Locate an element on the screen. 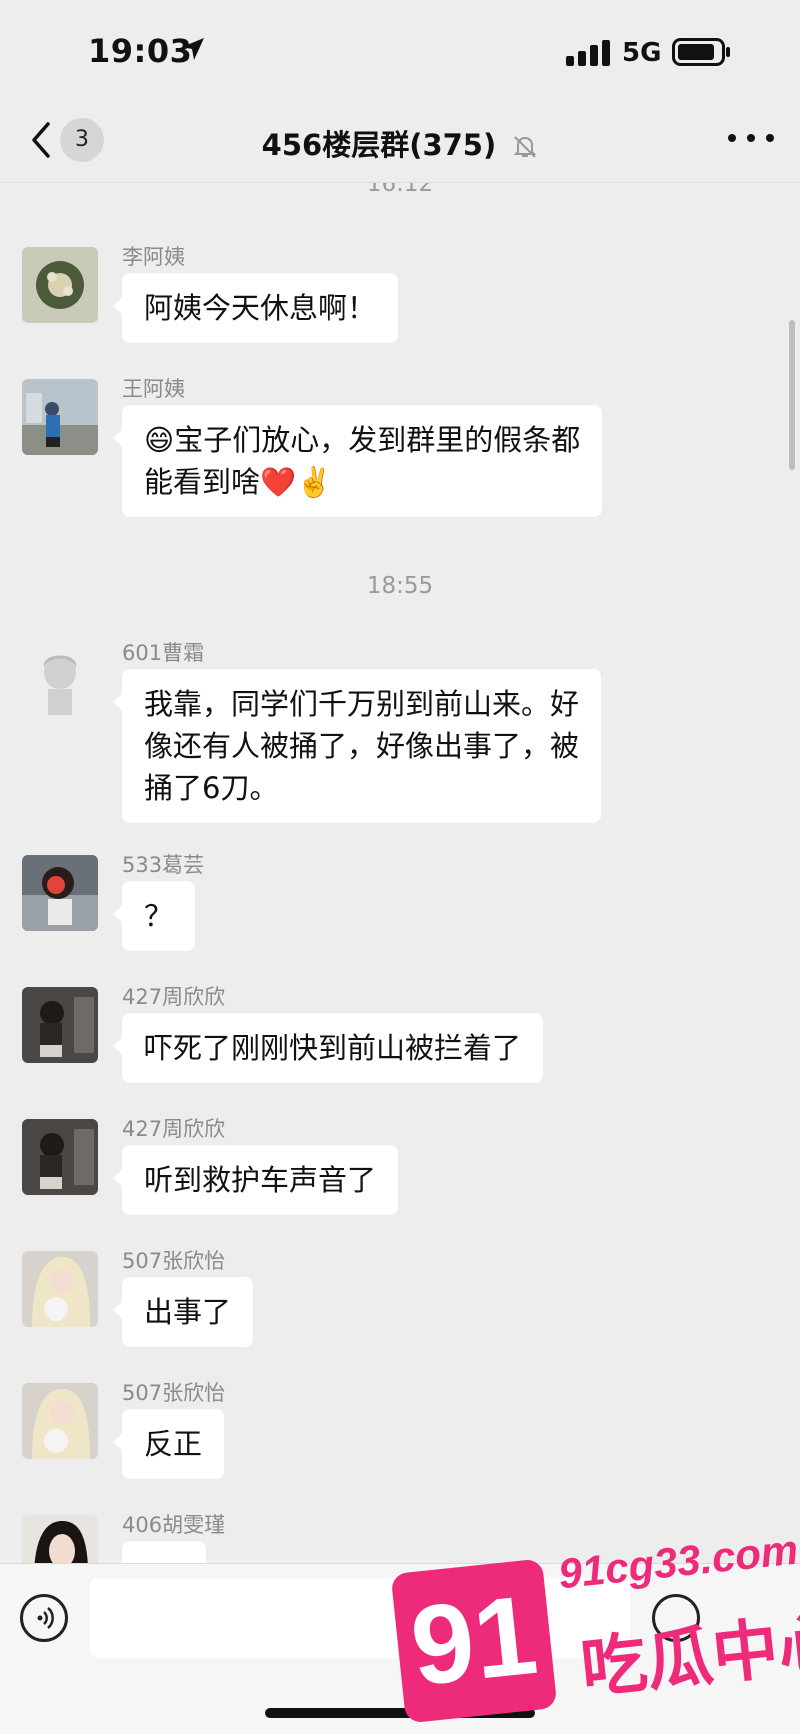  voice-input-button is located at coordinates (44, 1618).